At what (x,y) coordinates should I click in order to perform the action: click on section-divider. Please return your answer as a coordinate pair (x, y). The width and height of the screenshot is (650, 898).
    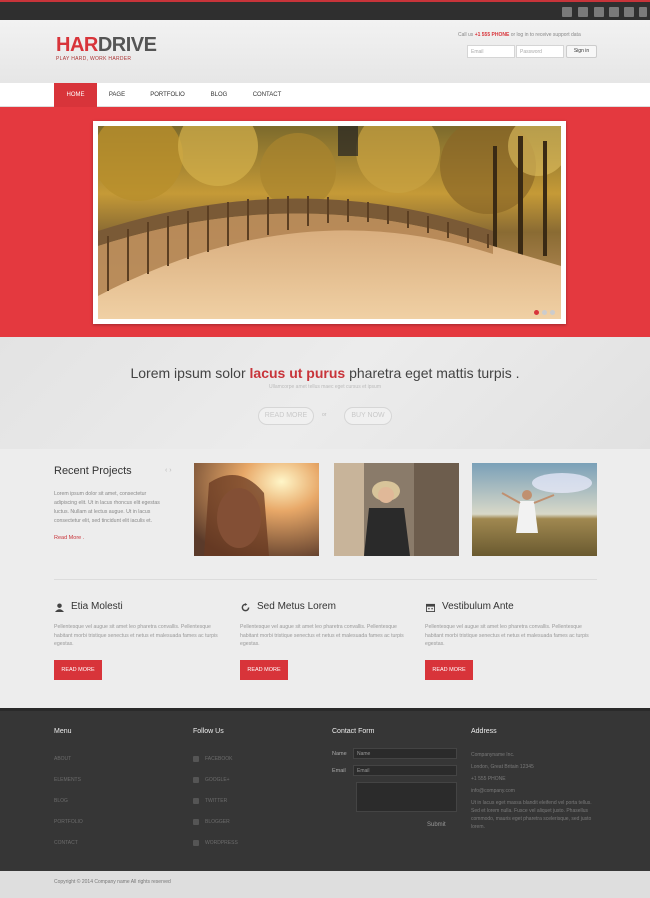
    Looking at the image, I should click on (325, 579).